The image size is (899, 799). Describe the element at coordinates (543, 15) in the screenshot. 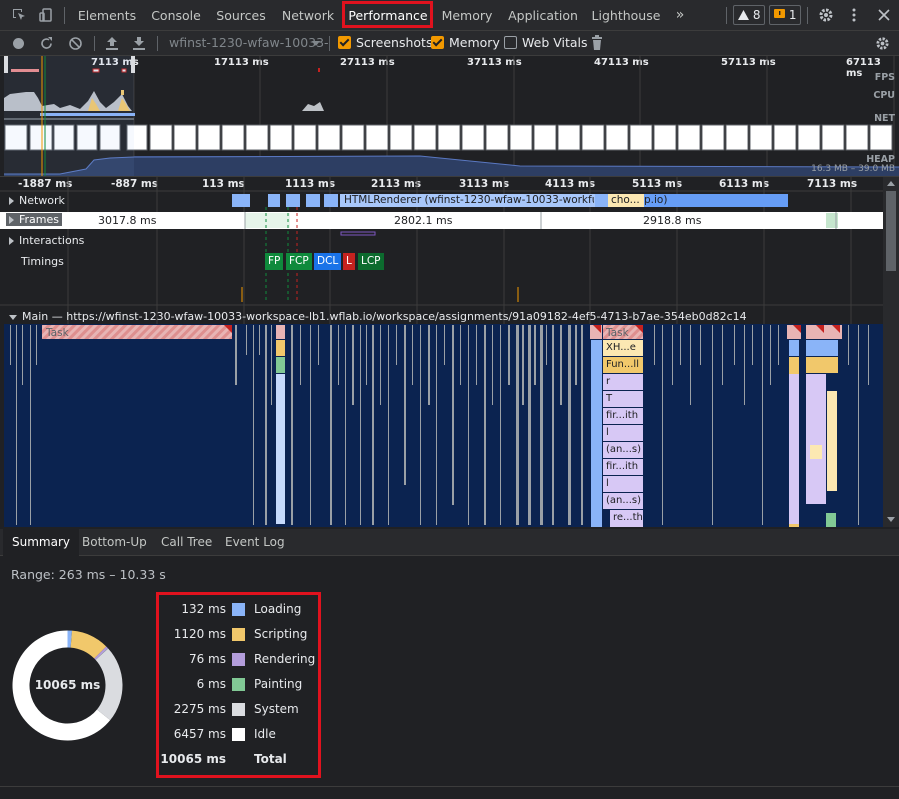

I see `tab-application: Application` at that location.